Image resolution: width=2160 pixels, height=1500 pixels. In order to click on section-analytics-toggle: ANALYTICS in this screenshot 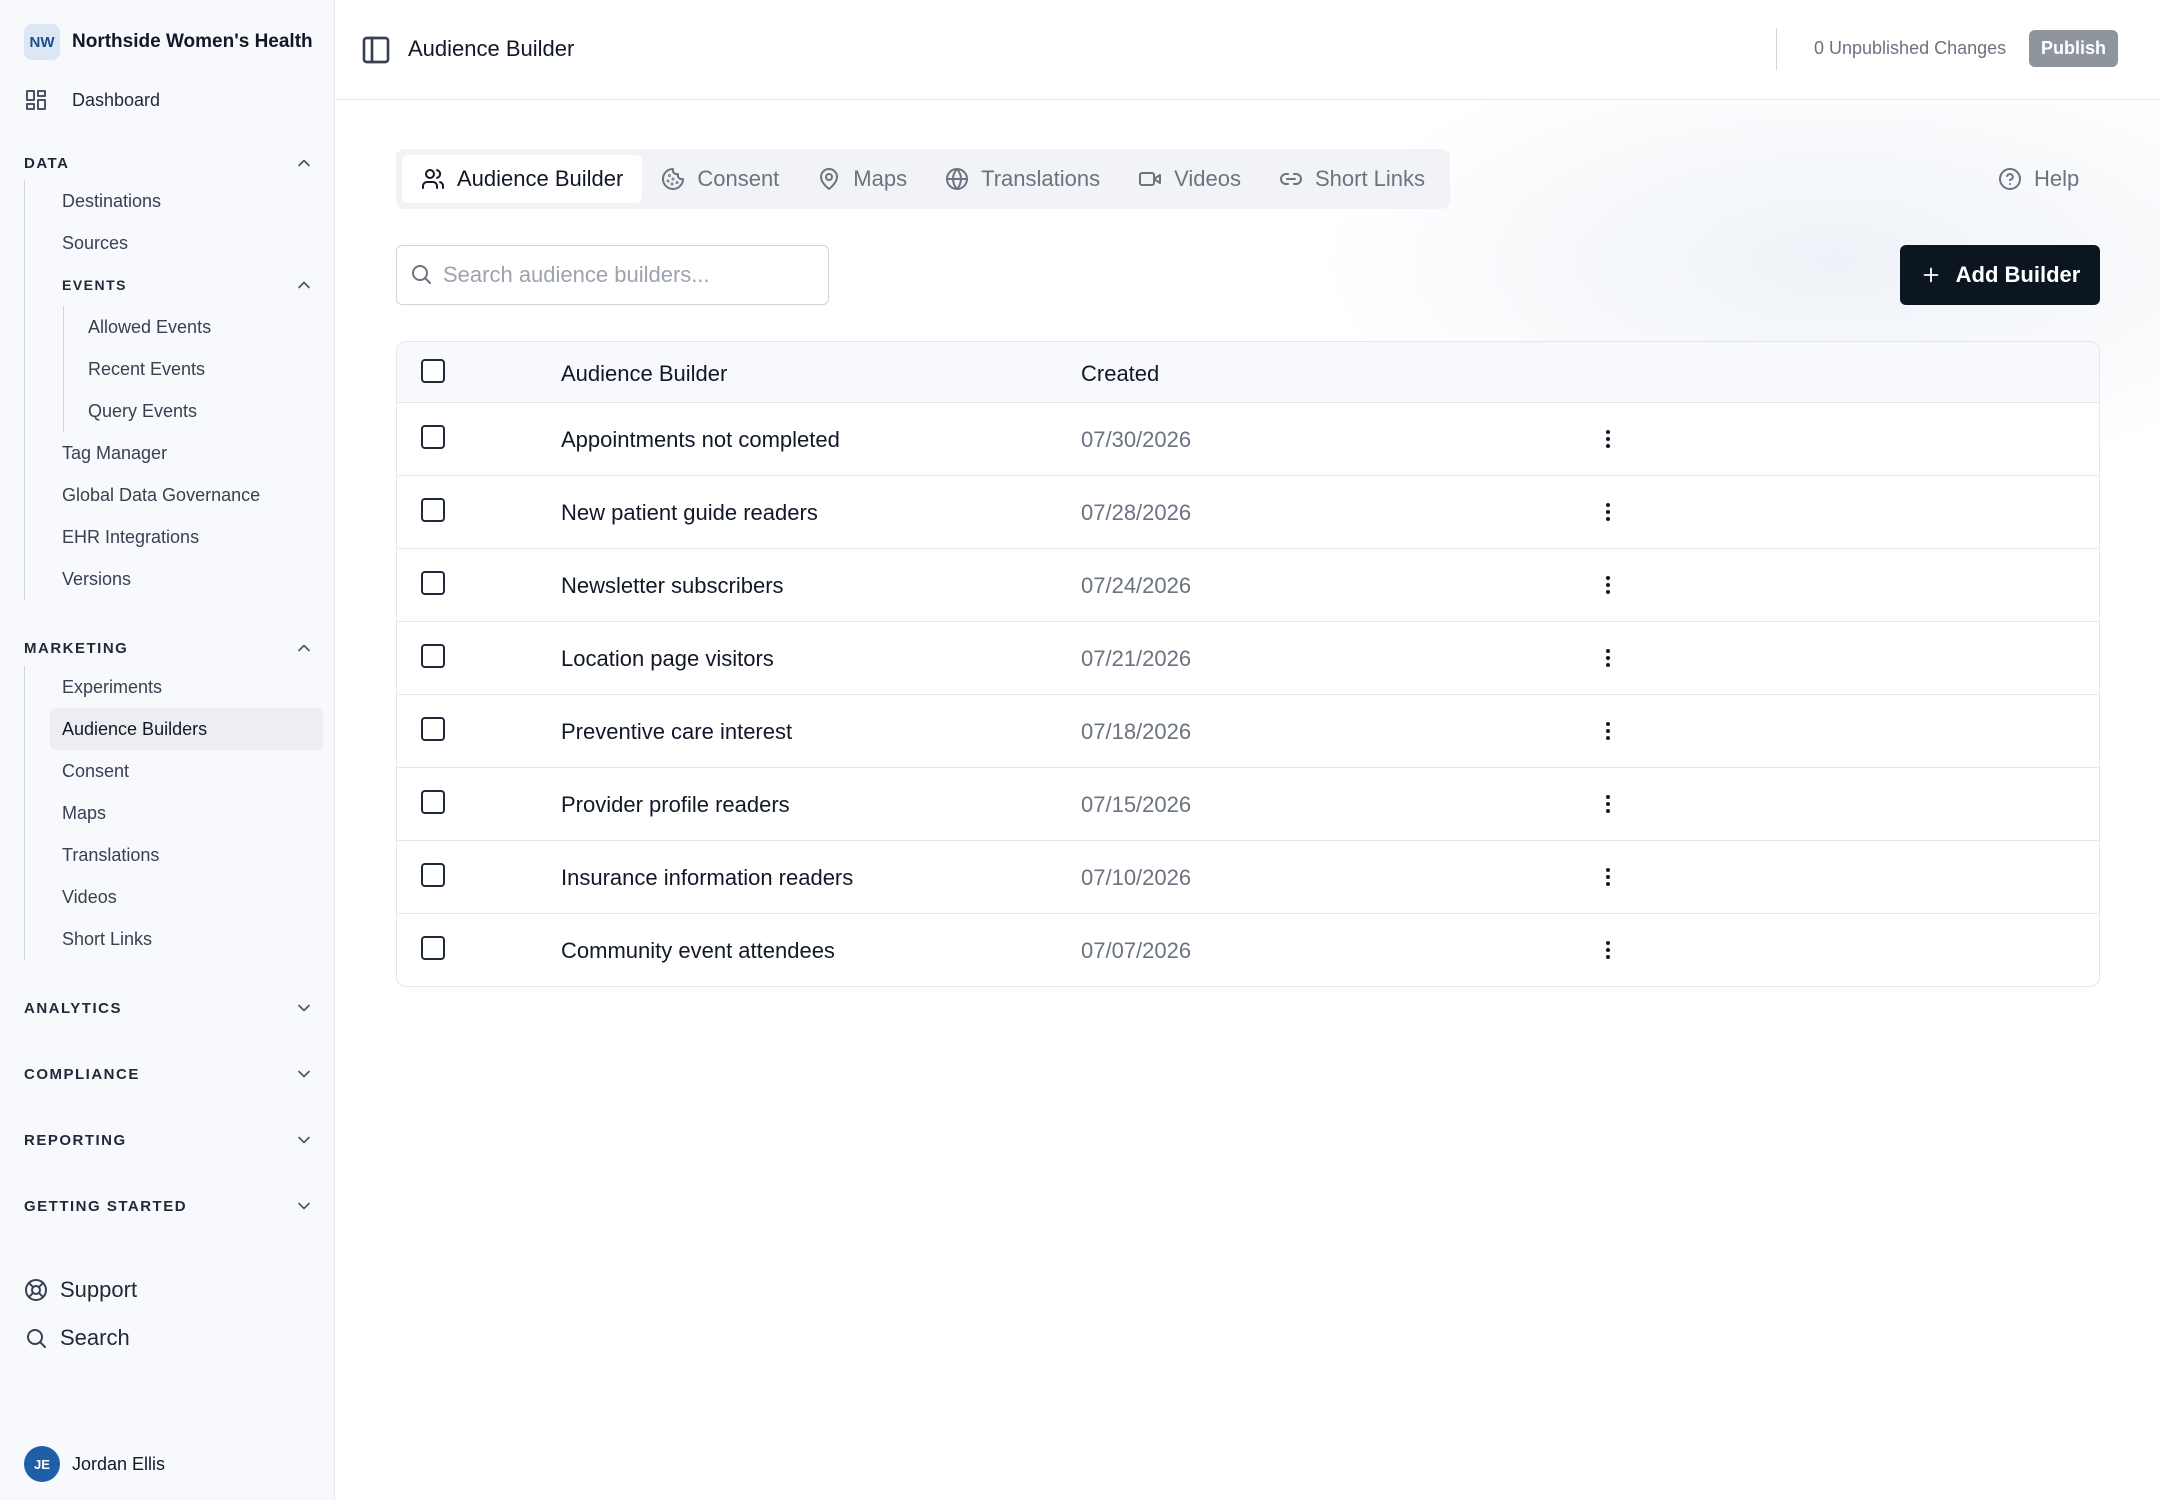, I will do `click(167, 1008)`.